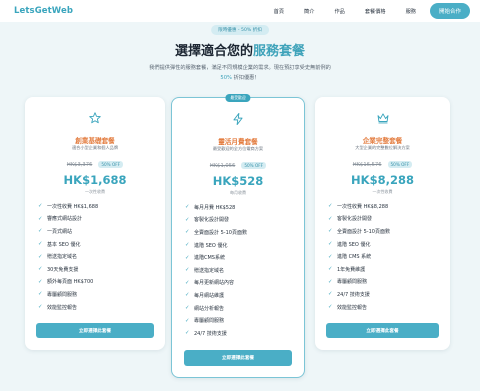 This screenshot has height=391, width=480. Describe the element at coordinates (279, 51) in the screenshot. I see `title-highlight: 服務套餐` at that location.